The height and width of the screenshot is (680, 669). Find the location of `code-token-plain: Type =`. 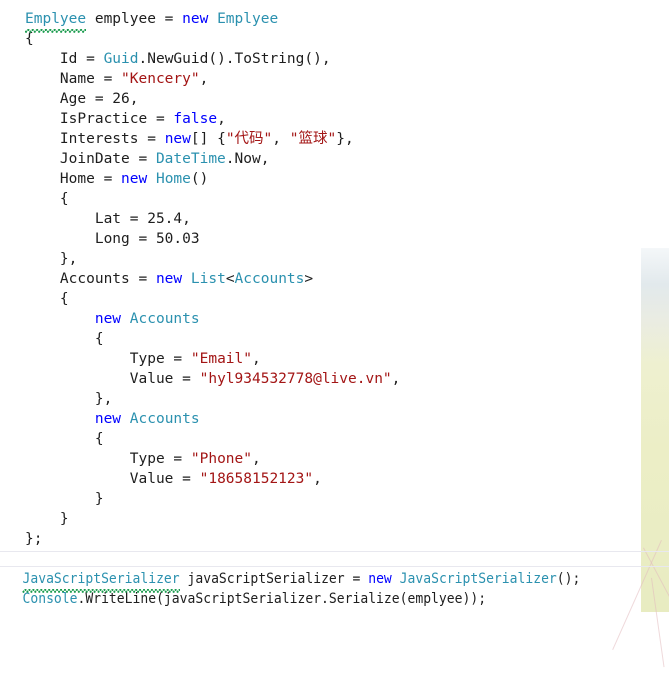

code-token-plain: Type = is located at coordinates (160, 359).